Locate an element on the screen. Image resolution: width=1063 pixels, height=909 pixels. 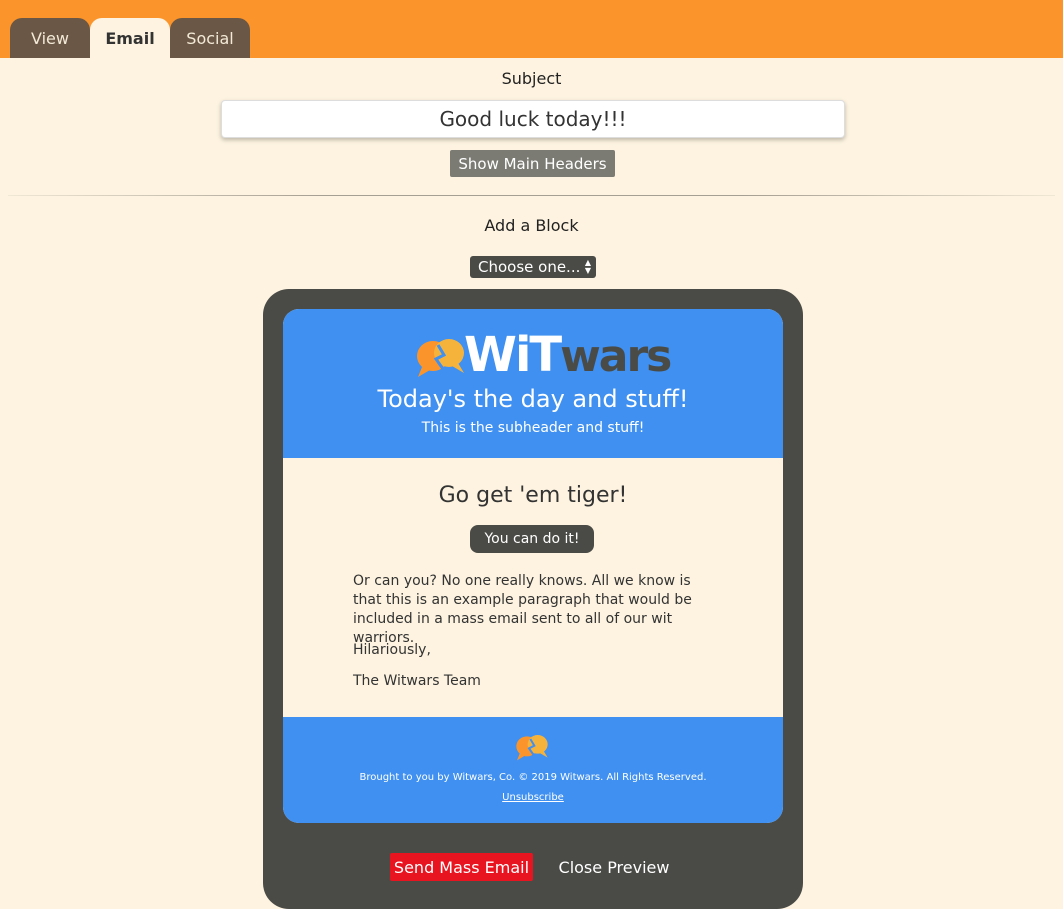
send-mass-email-button: Send Mass Email is located at coordinates (461, 867).